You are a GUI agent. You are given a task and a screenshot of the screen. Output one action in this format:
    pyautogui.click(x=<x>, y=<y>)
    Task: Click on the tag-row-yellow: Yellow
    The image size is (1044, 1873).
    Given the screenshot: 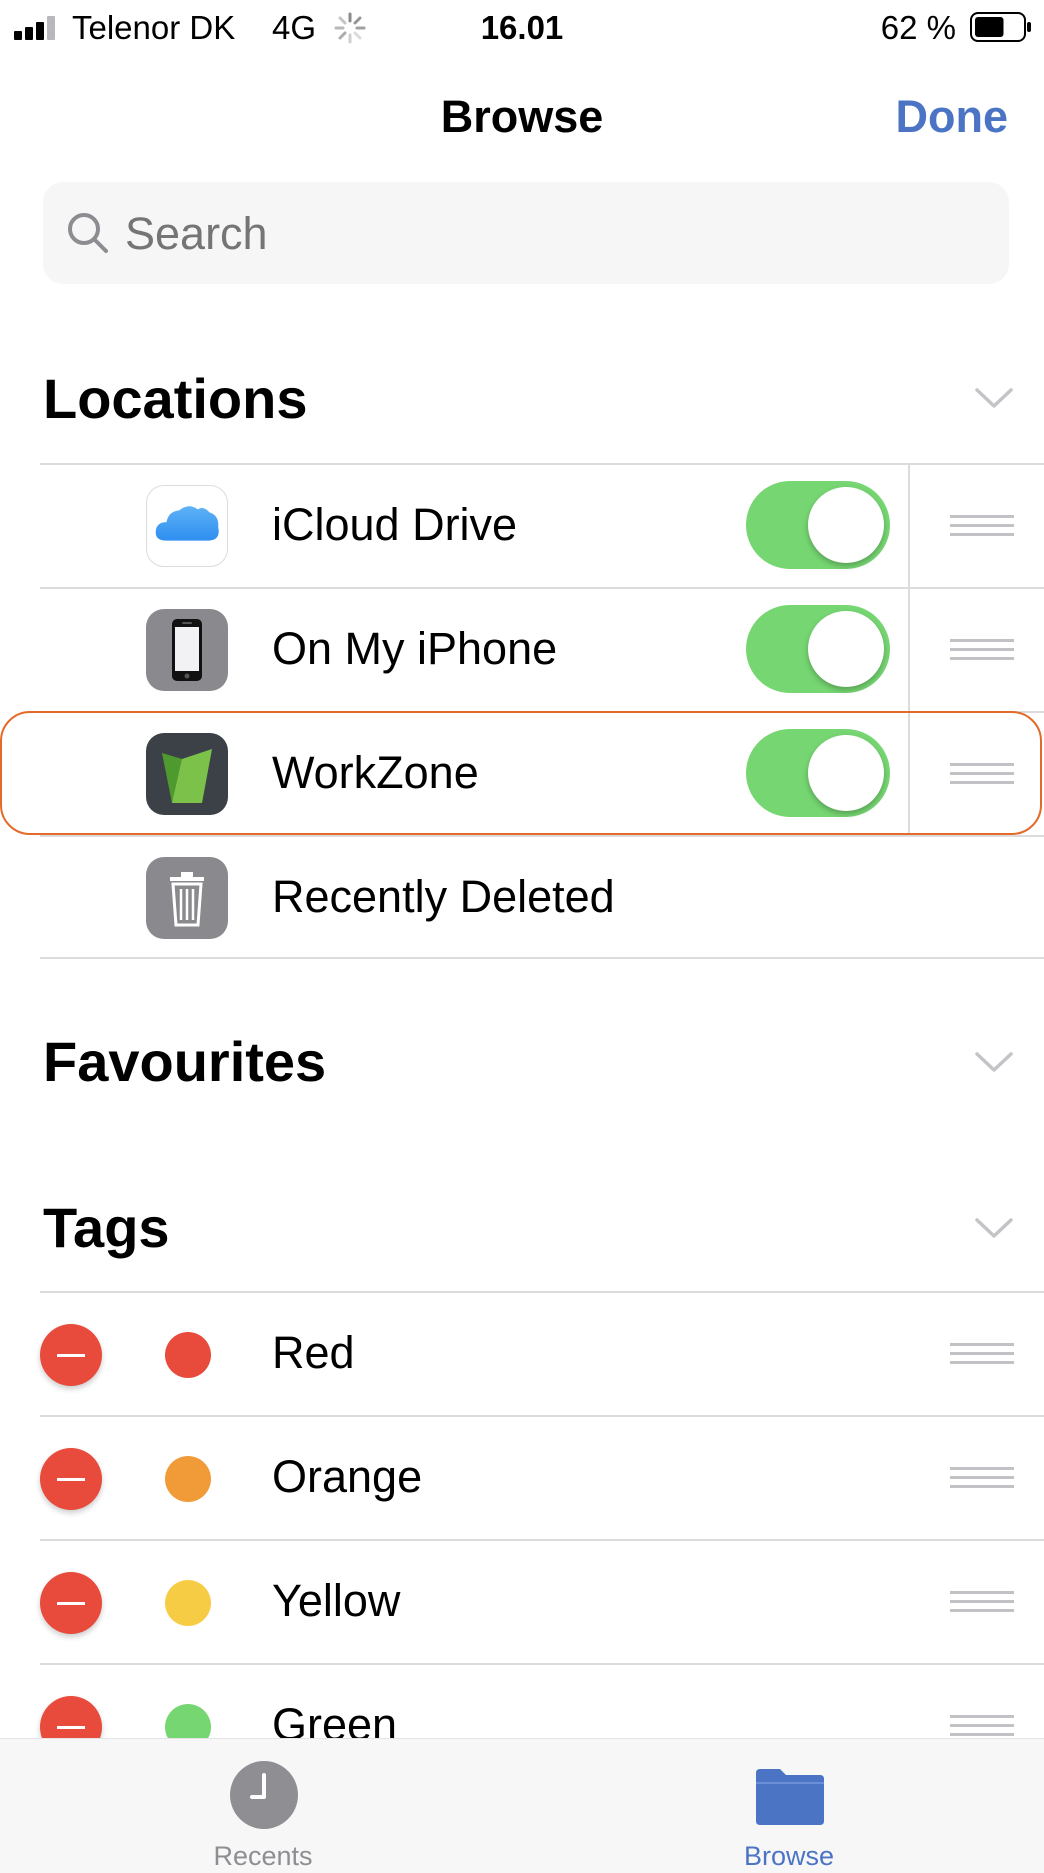 What is the action you would take?
    pyautogui.click(x=542, y=1601)
    